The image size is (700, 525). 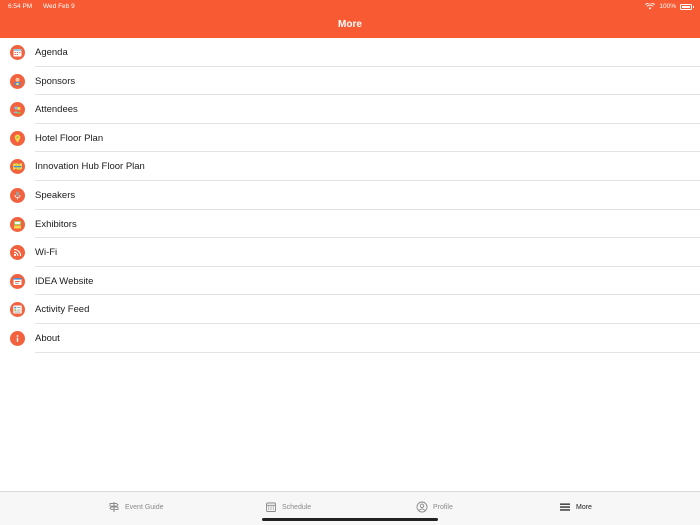 I want to click on nav-header: 6:54 PM Wed Feb 9 100% More, so click(x=350, y=19).